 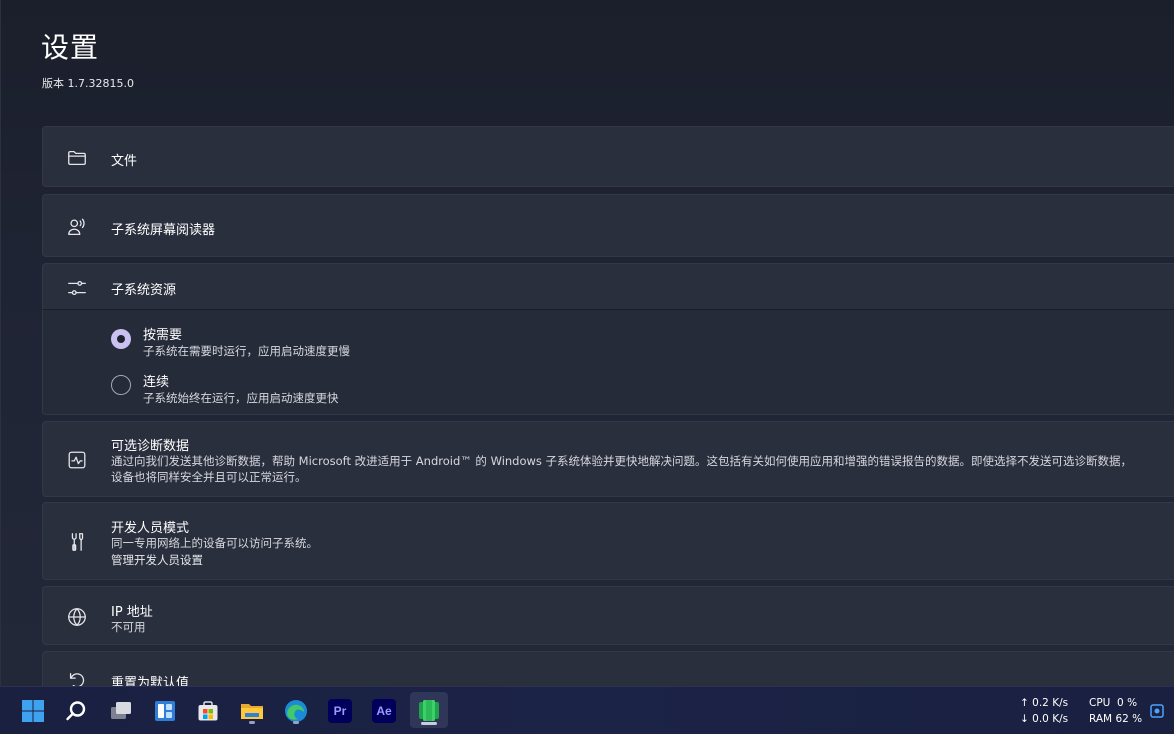 What do you see at coordinates (608, 668) in the screenshot?
I see `reset-card: 重置为默认值` at bounding box center [608, 668].